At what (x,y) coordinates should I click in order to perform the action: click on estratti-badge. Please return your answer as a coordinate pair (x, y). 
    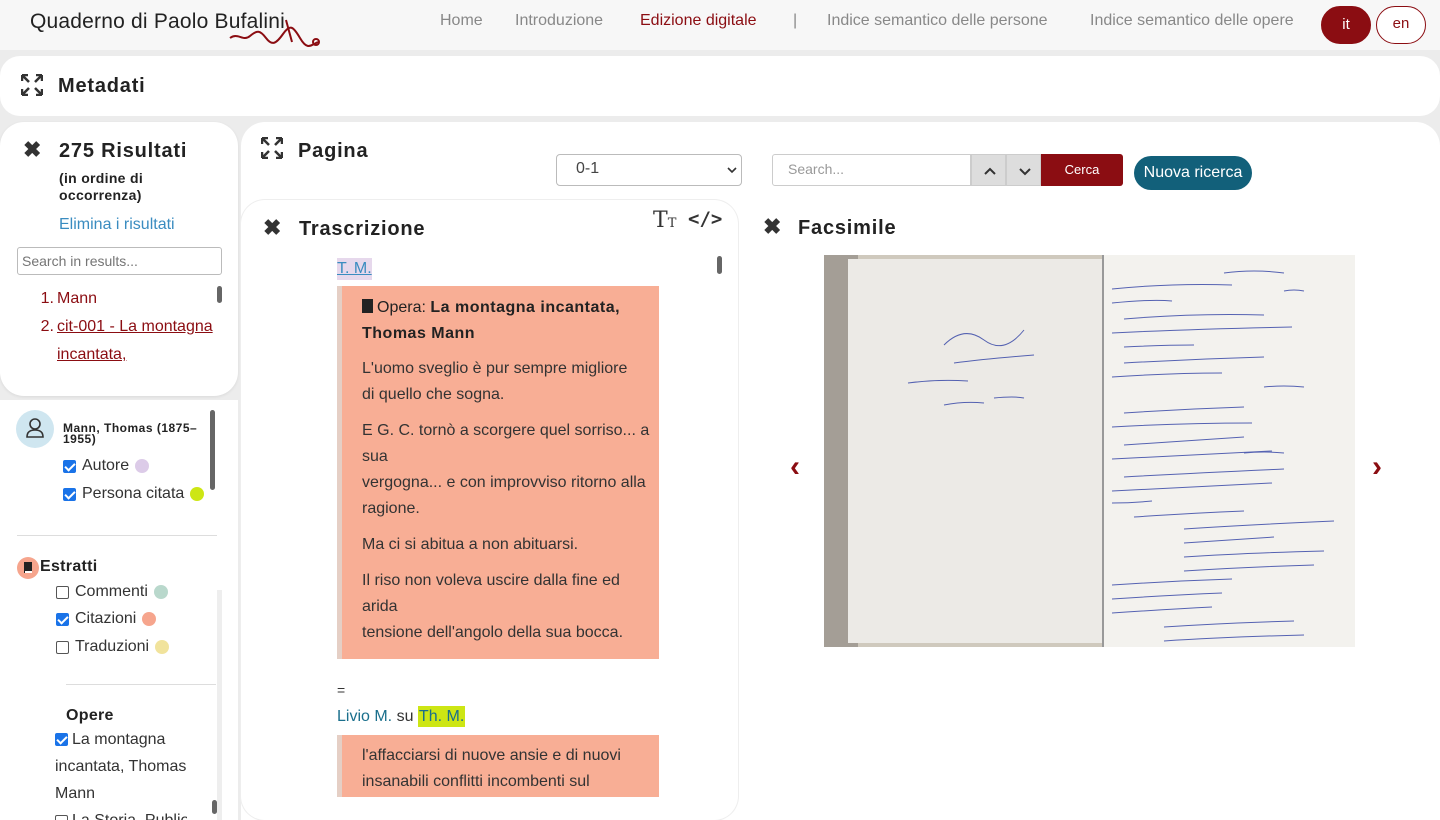
    Looking at the image, I should click on (28, 568).